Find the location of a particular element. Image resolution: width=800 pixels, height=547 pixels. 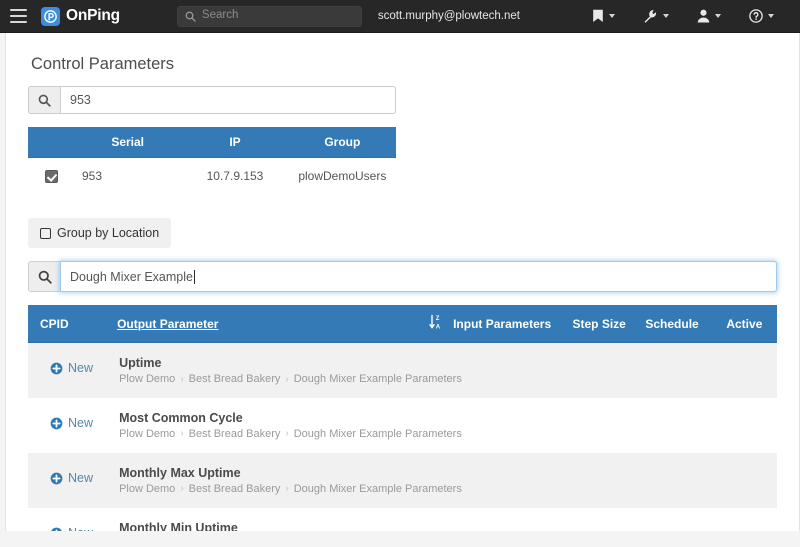

serial-row-serial: 953 is located at coordinates (128, 176).